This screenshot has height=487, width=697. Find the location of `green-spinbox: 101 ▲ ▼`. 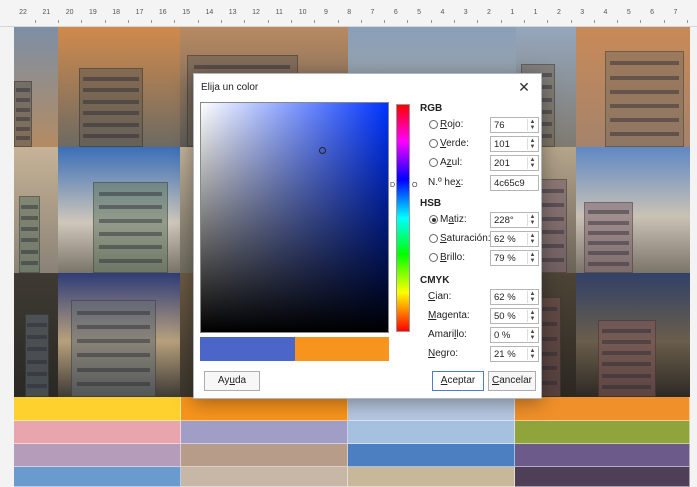

green-spinbox: 101 ▲ ▼ is located at coordinates (514, 144).